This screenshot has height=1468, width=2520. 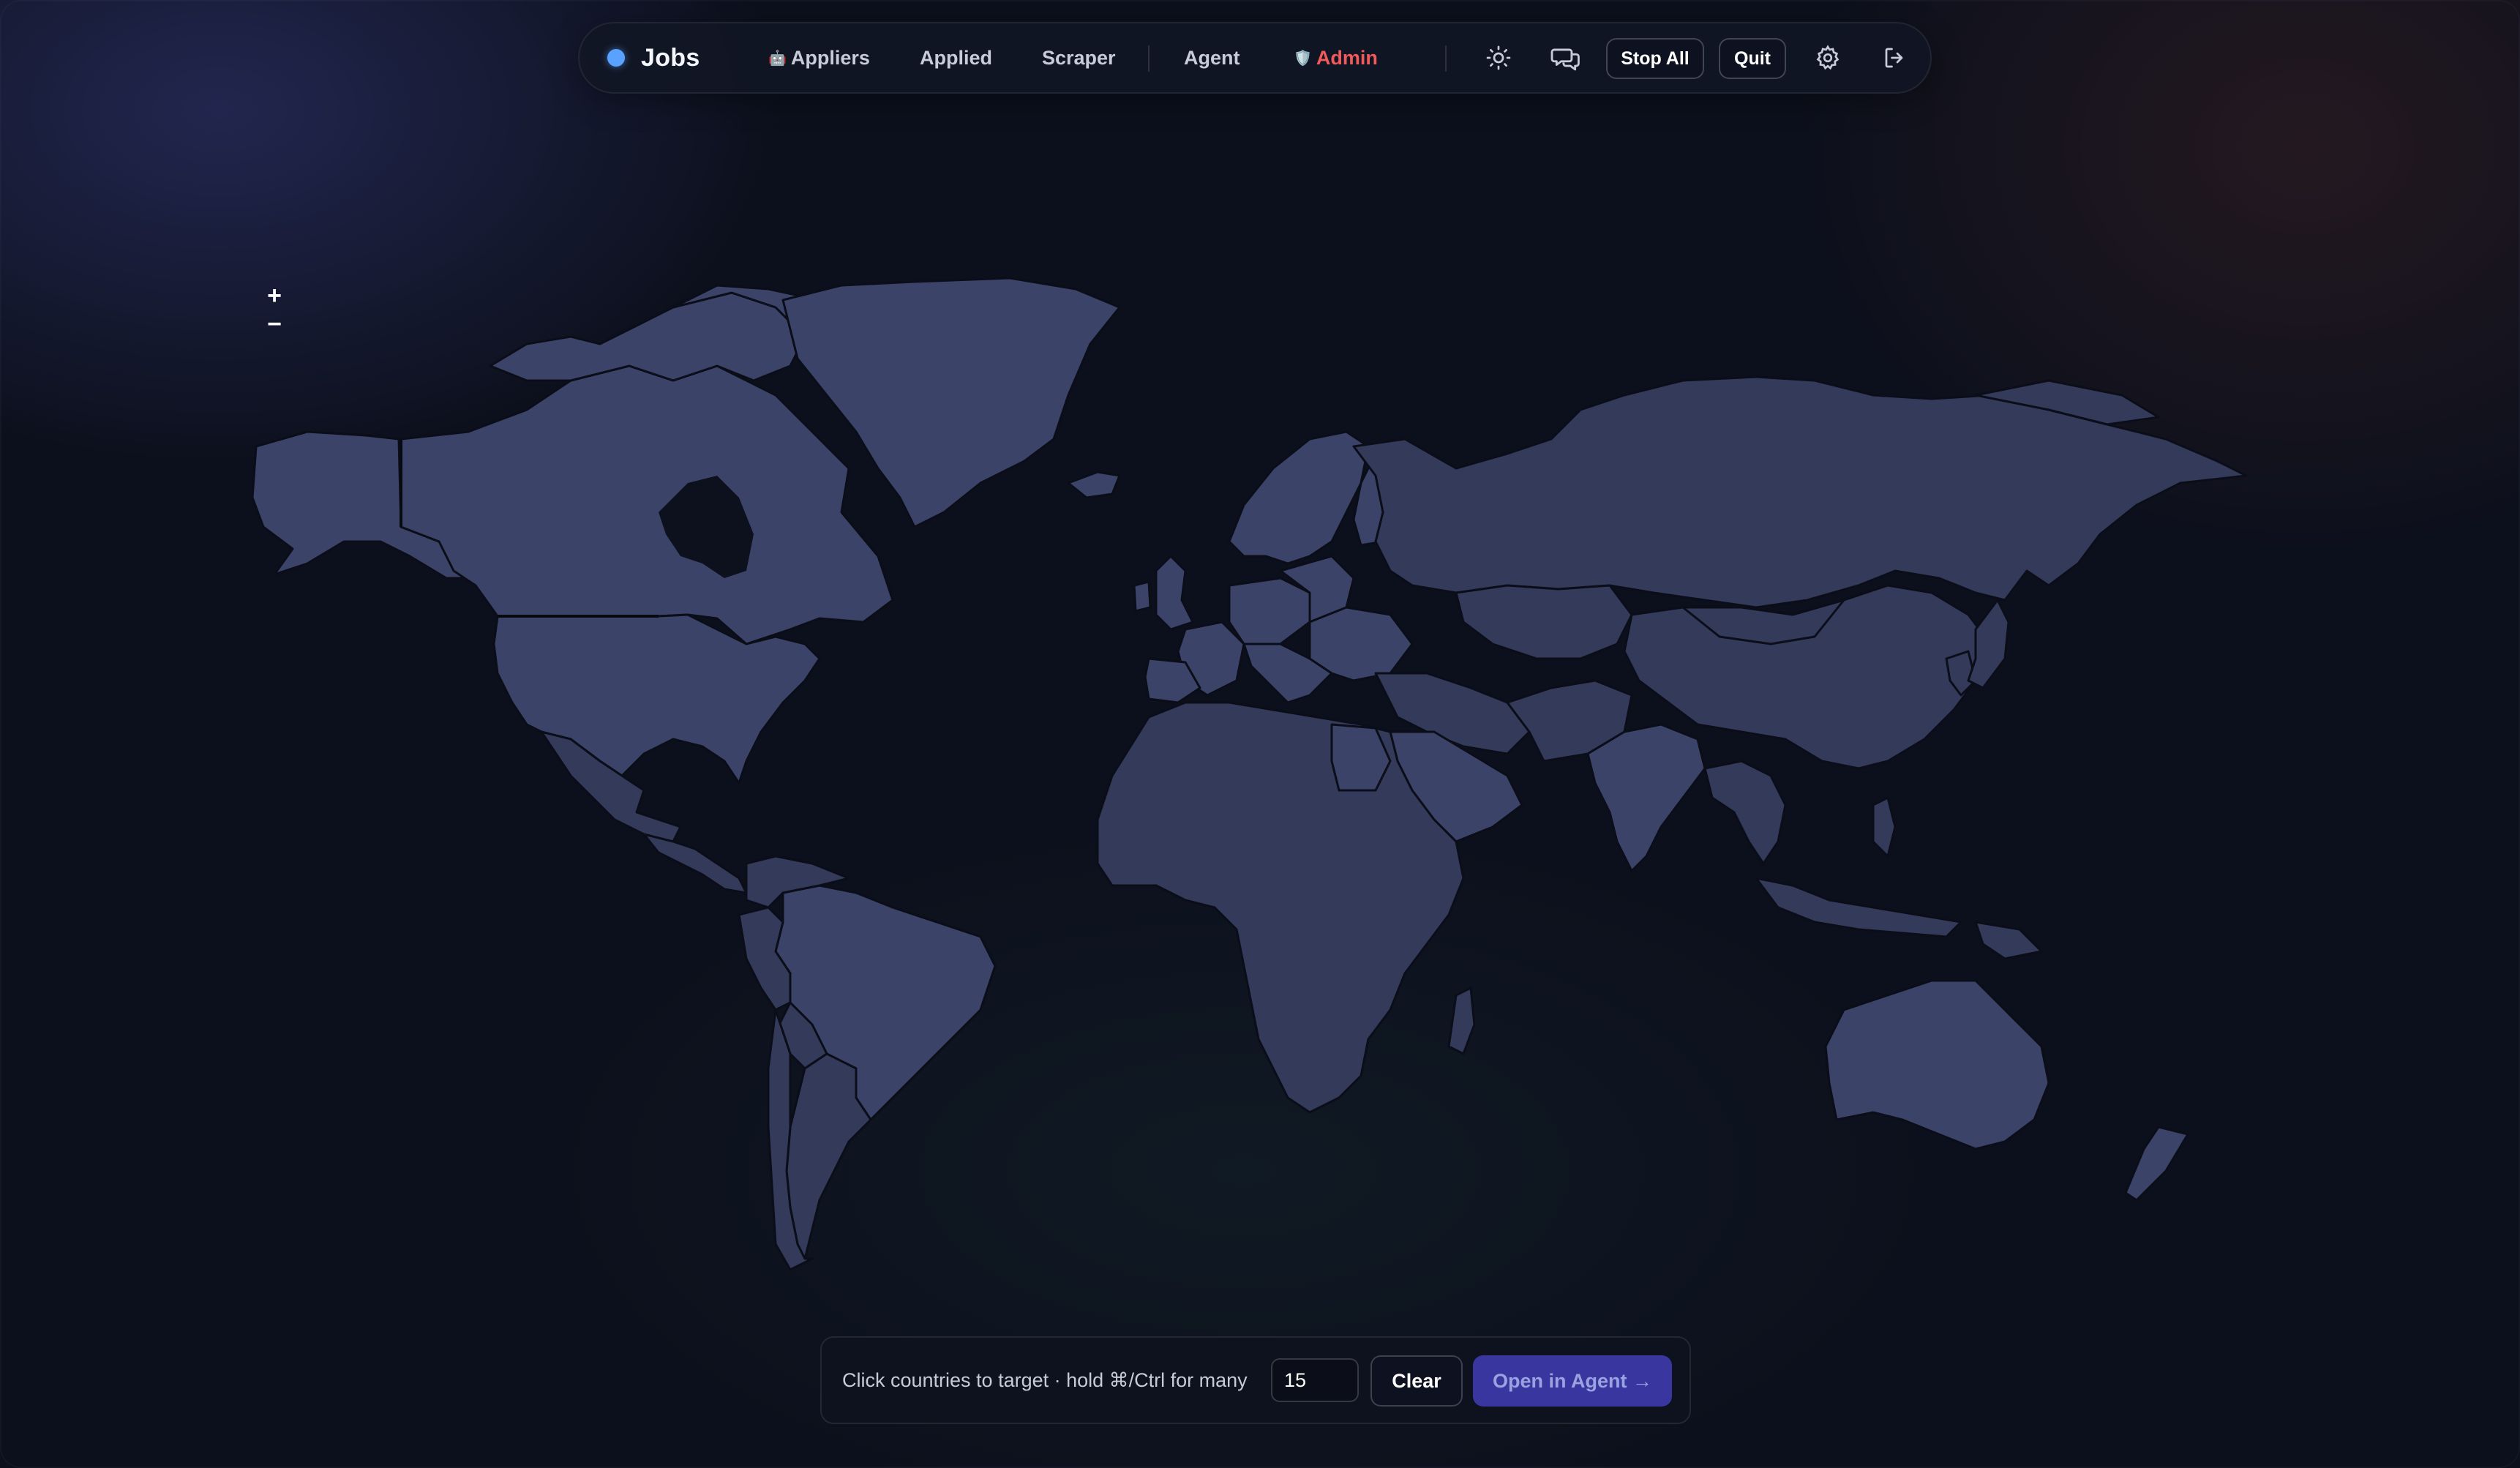 I want to click on chat-icon, so click(x=1565, y=59).